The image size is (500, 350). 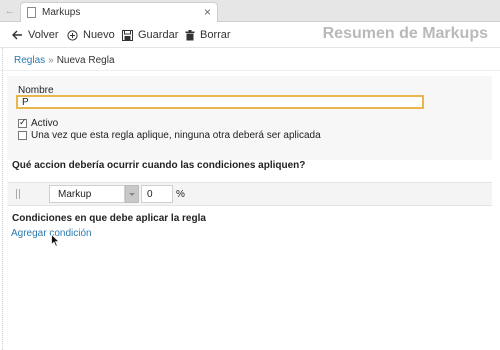 What do you see at coordinates (45, 123) in the screenshot?
I see `active-label: Activo` at bounding box center [45, 123].